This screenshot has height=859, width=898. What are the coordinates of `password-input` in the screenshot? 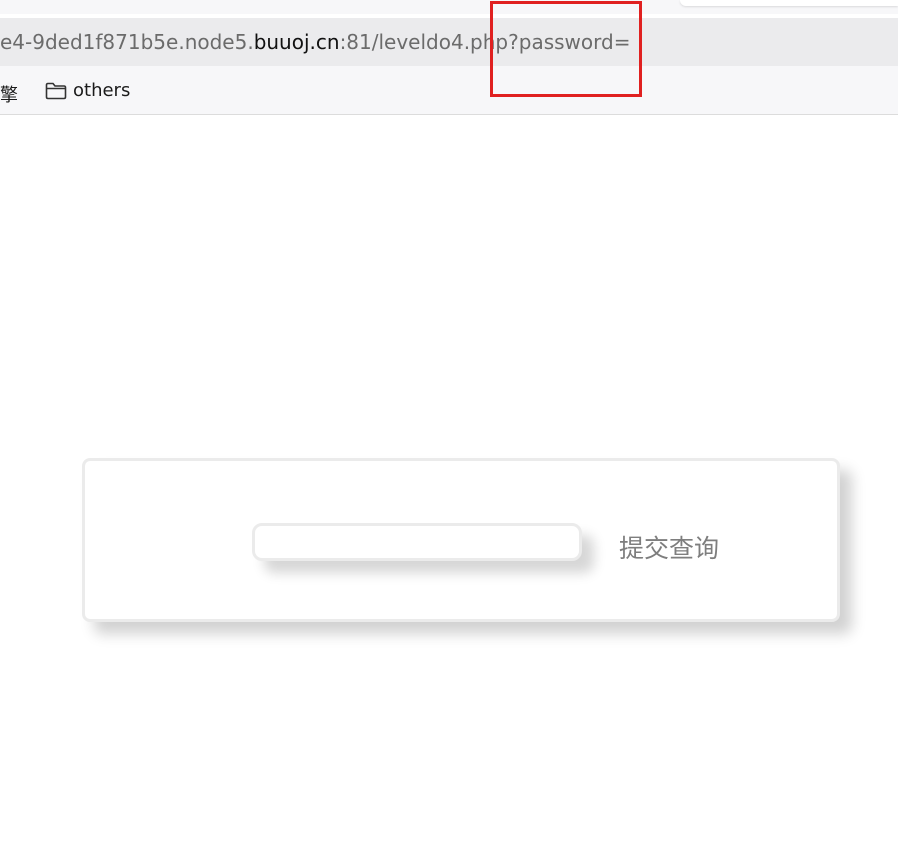 It's located at (417, 542).